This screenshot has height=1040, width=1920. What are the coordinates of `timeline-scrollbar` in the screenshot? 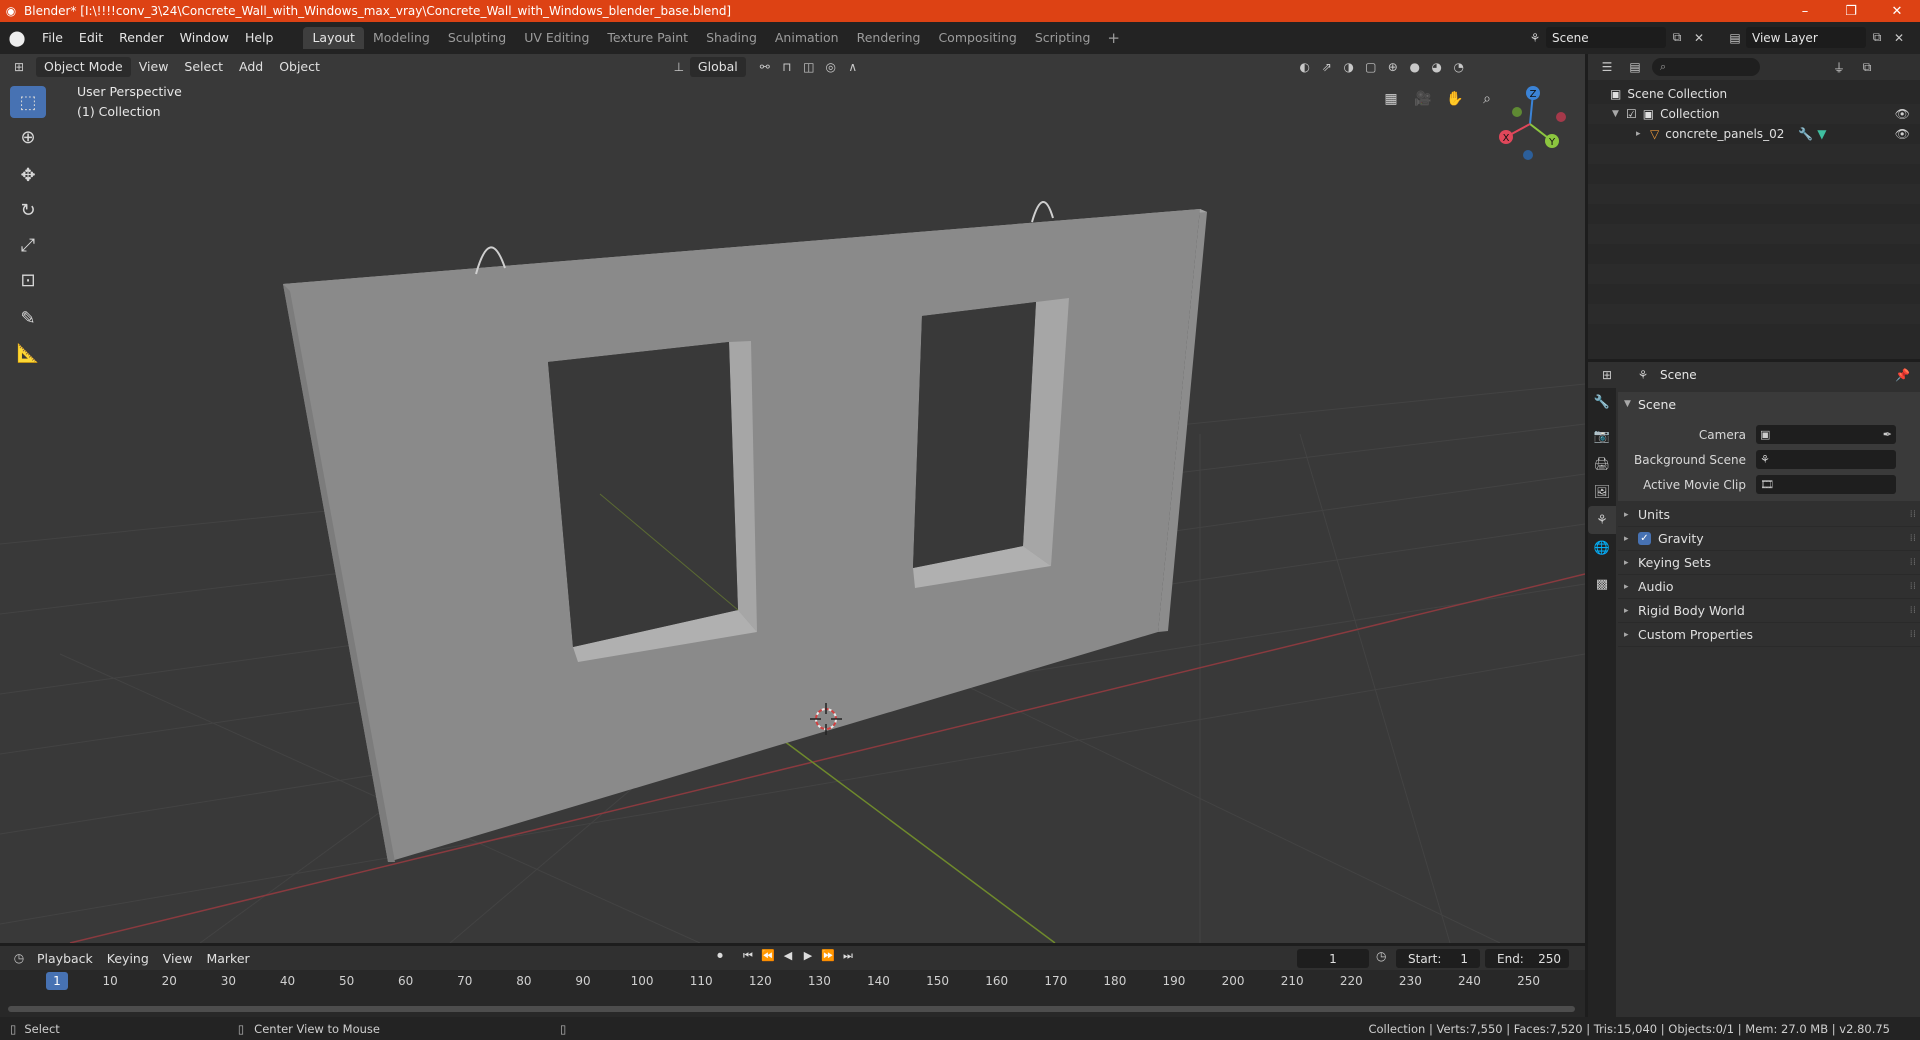 It's located at (791, 1009).